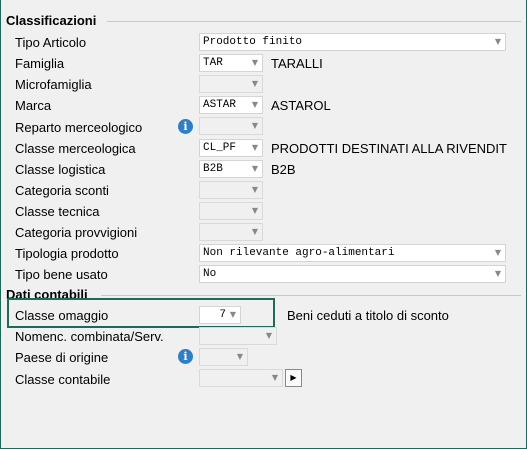 The image size is (527, 449). What do you see at coordinates (76, 232) in the screenshot?
I see `categoria-provvigioni-label: Categoria provvigioni` at bounding box center [76, 232].